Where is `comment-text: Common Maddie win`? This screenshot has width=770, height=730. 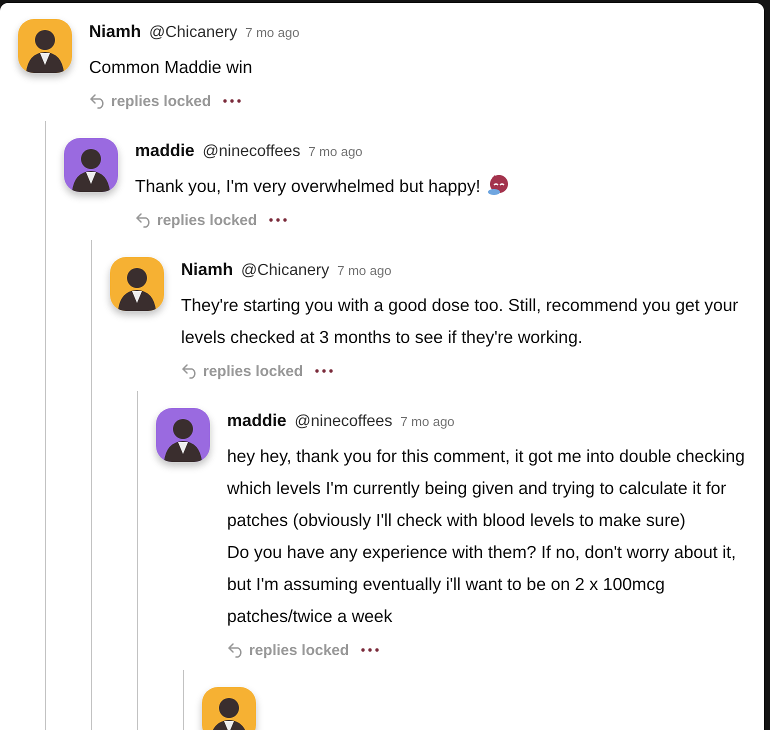
comment-text: Common Maddie win is located at coordinates (171, 67).